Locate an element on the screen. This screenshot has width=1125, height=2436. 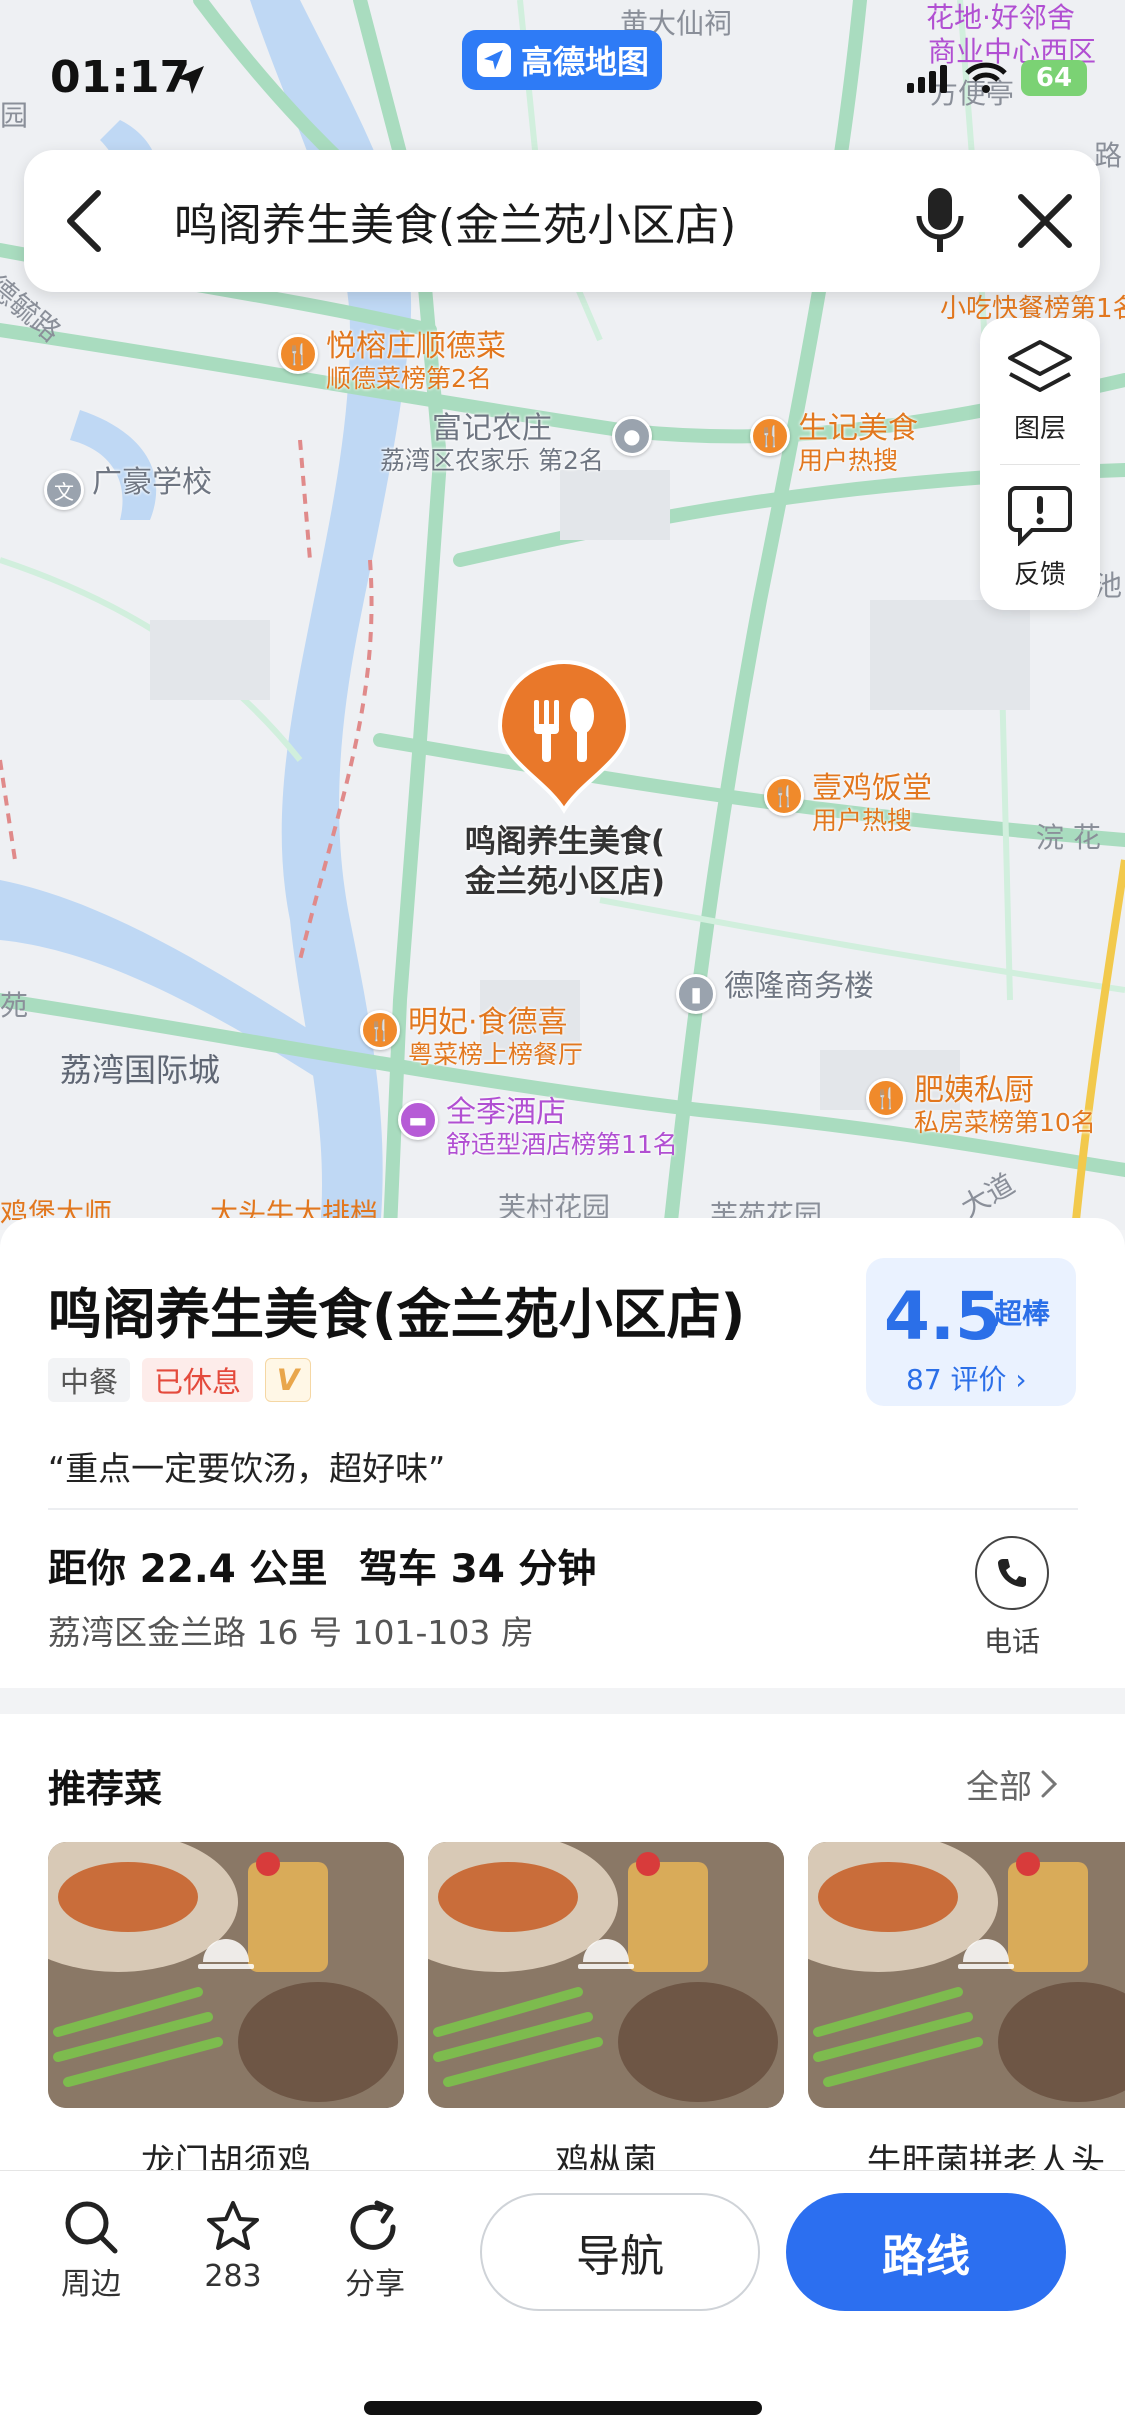
school-icon: 文 is located at coordinates (64, 490).